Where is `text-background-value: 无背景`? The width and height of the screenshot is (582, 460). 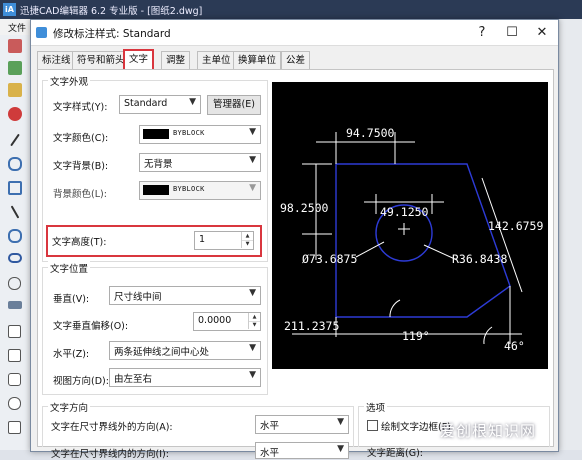 text-background-value: 无背景 is located at coordinates (158, 164).